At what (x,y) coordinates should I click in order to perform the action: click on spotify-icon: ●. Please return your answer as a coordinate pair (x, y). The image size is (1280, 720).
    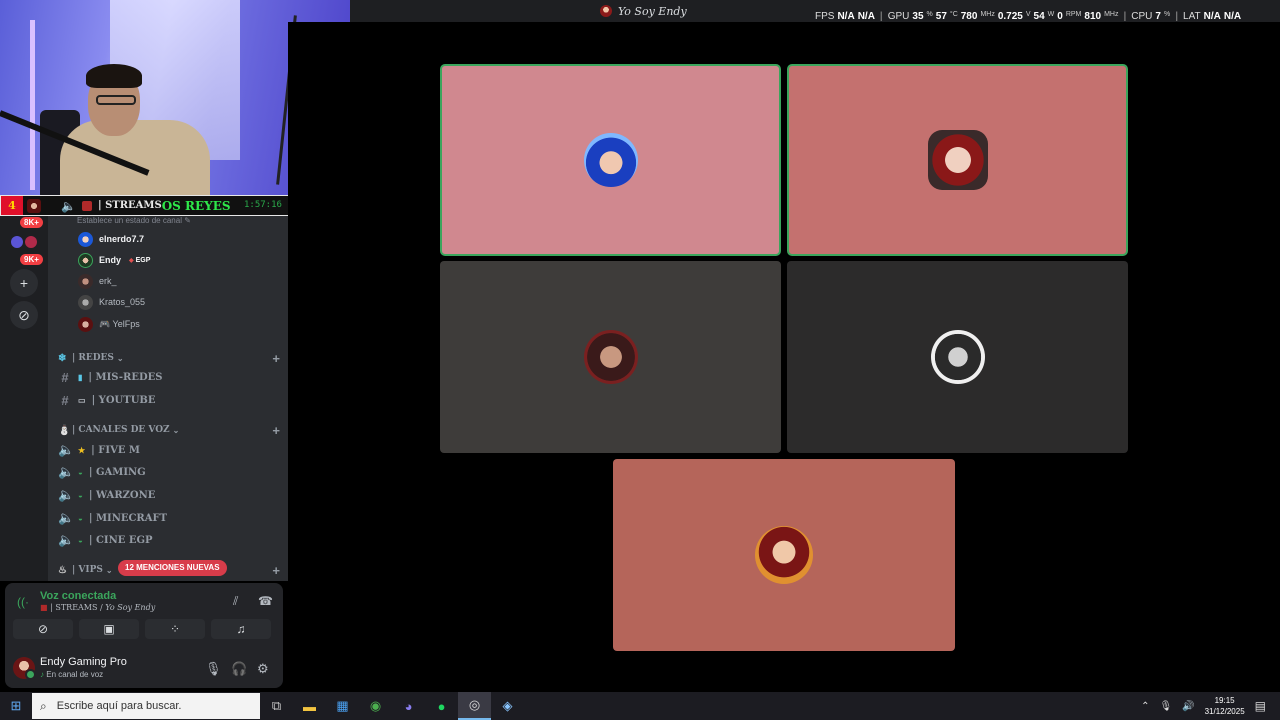
    Looking at the image, I should click on (441, 706).